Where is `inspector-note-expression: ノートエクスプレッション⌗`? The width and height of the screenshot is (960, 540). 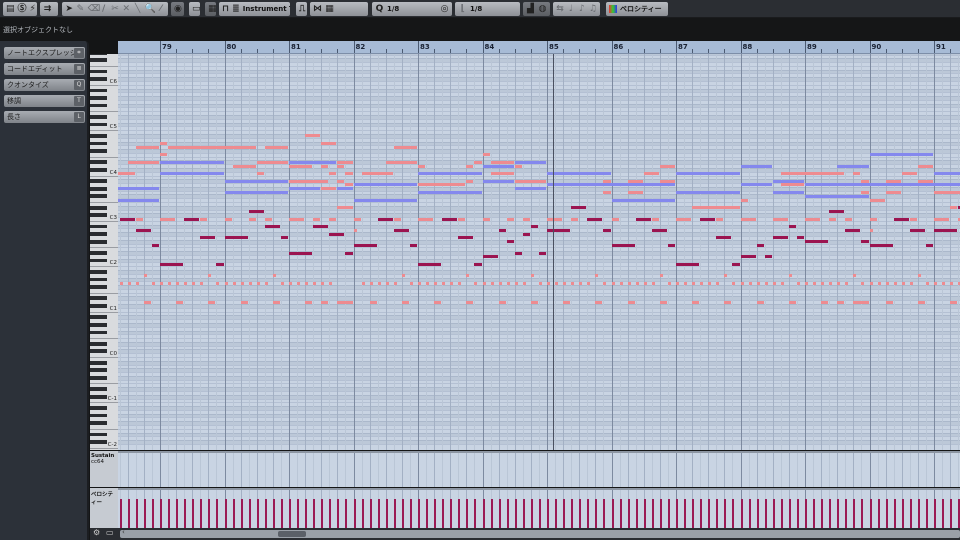 inspector-note-expression: ノートエクスプレッション⌗ is located at coordinates (44, 58).